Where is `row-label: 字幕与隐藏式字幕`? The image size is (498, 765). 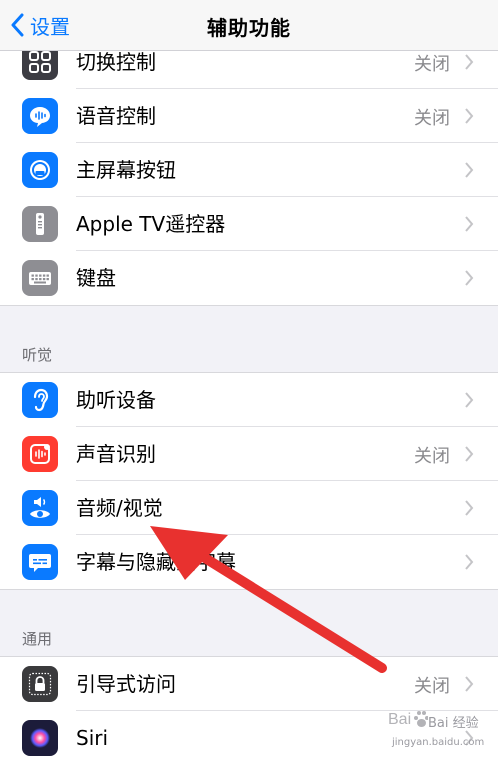
row-label: 字幕与隐藏式字幕 is located at coordinates (156, 562).